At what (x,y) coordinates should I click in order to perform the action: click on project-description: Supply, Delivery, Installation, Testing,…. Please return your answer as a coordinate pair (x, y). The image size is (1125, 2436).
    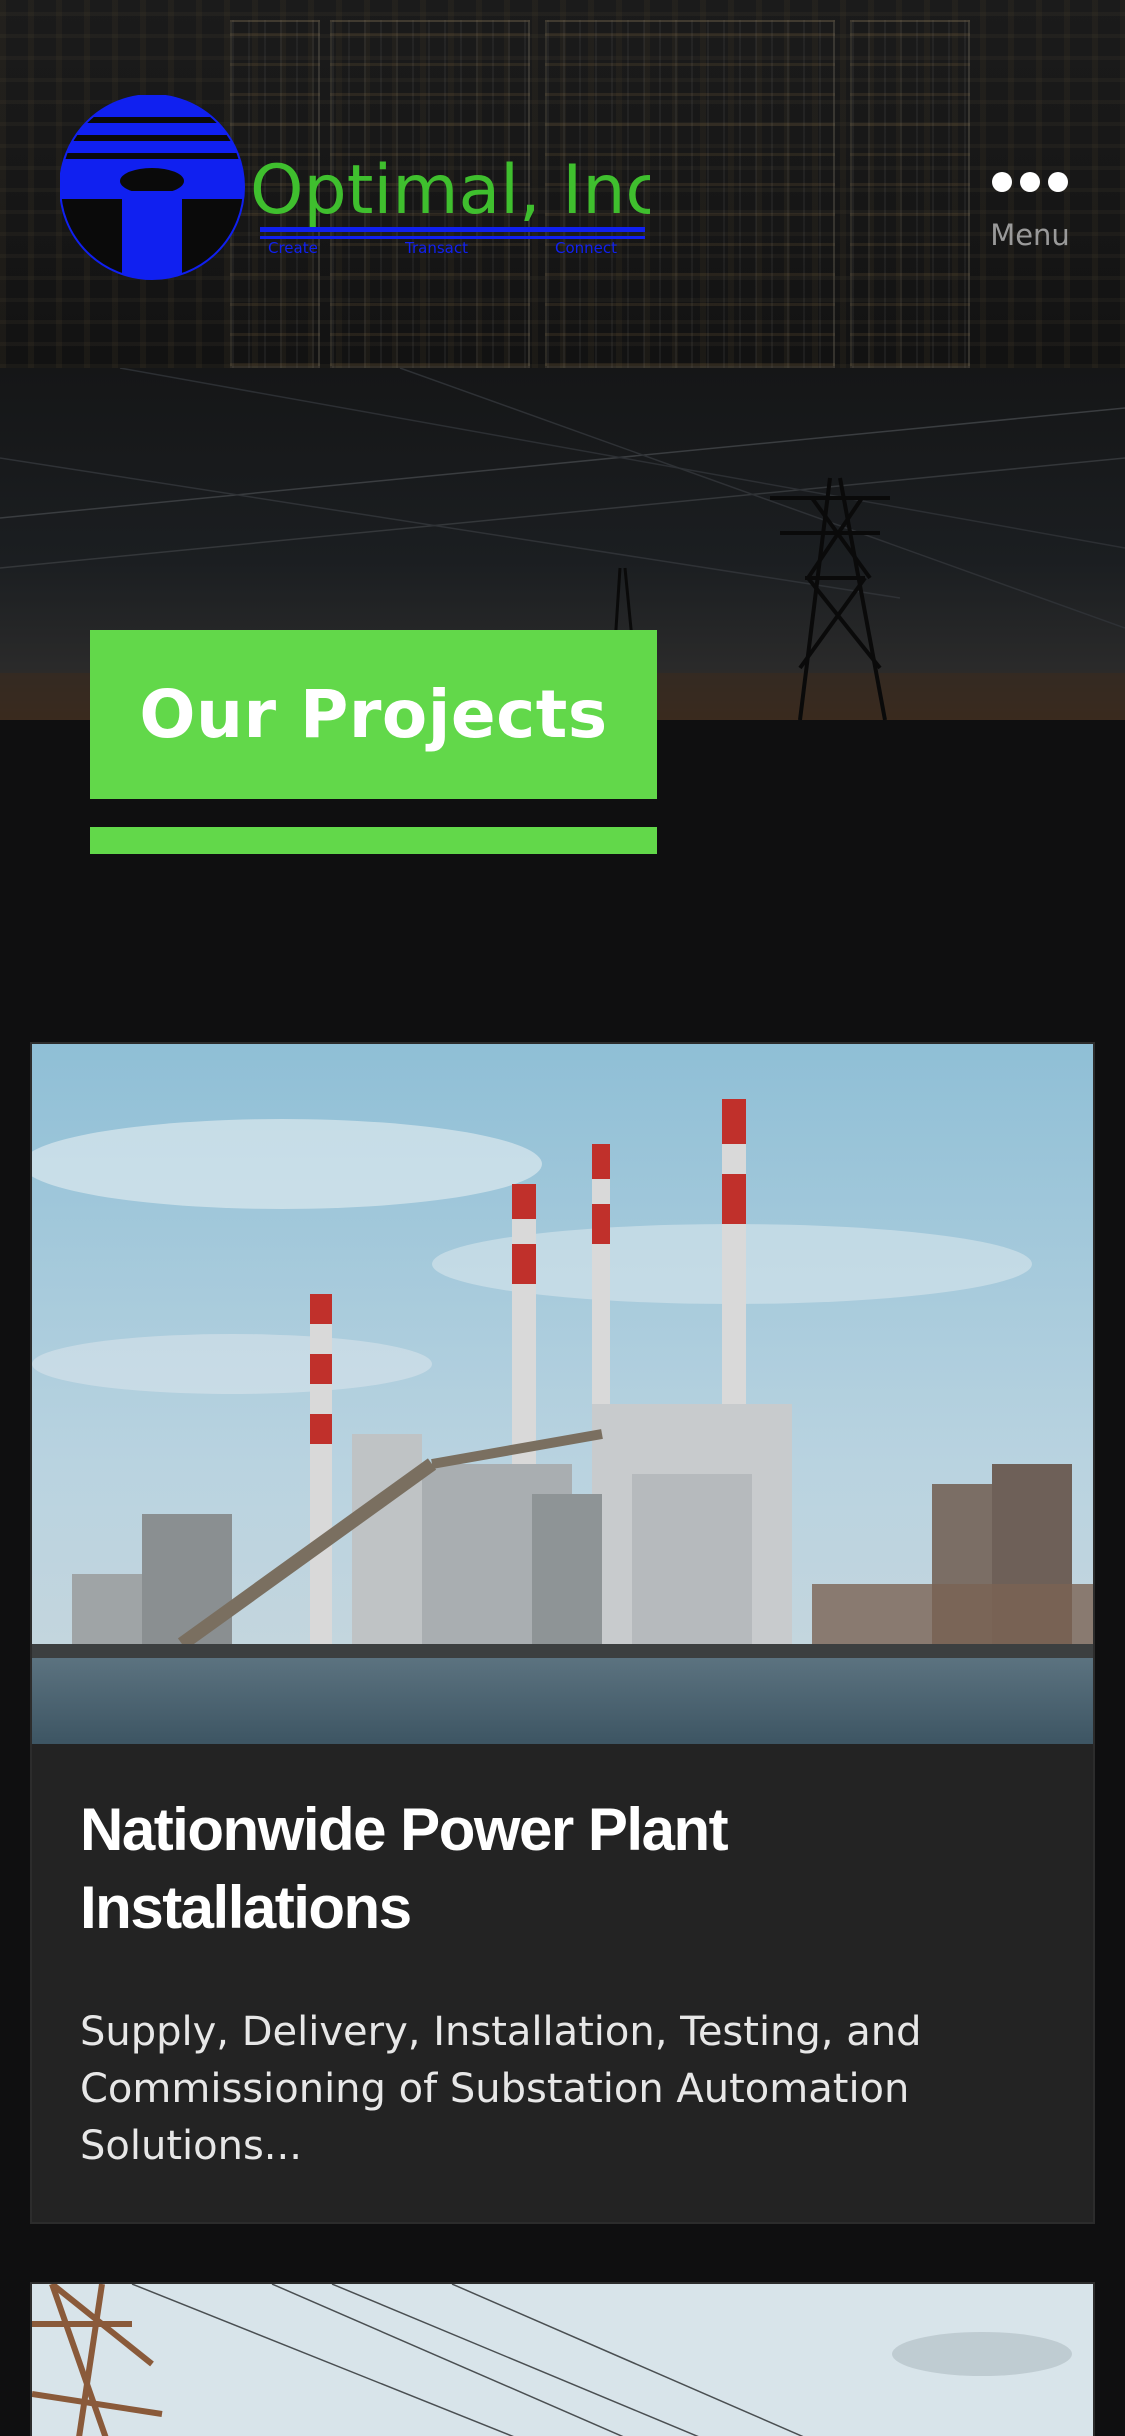
    Looking at the image, I should click on (501, 2089).